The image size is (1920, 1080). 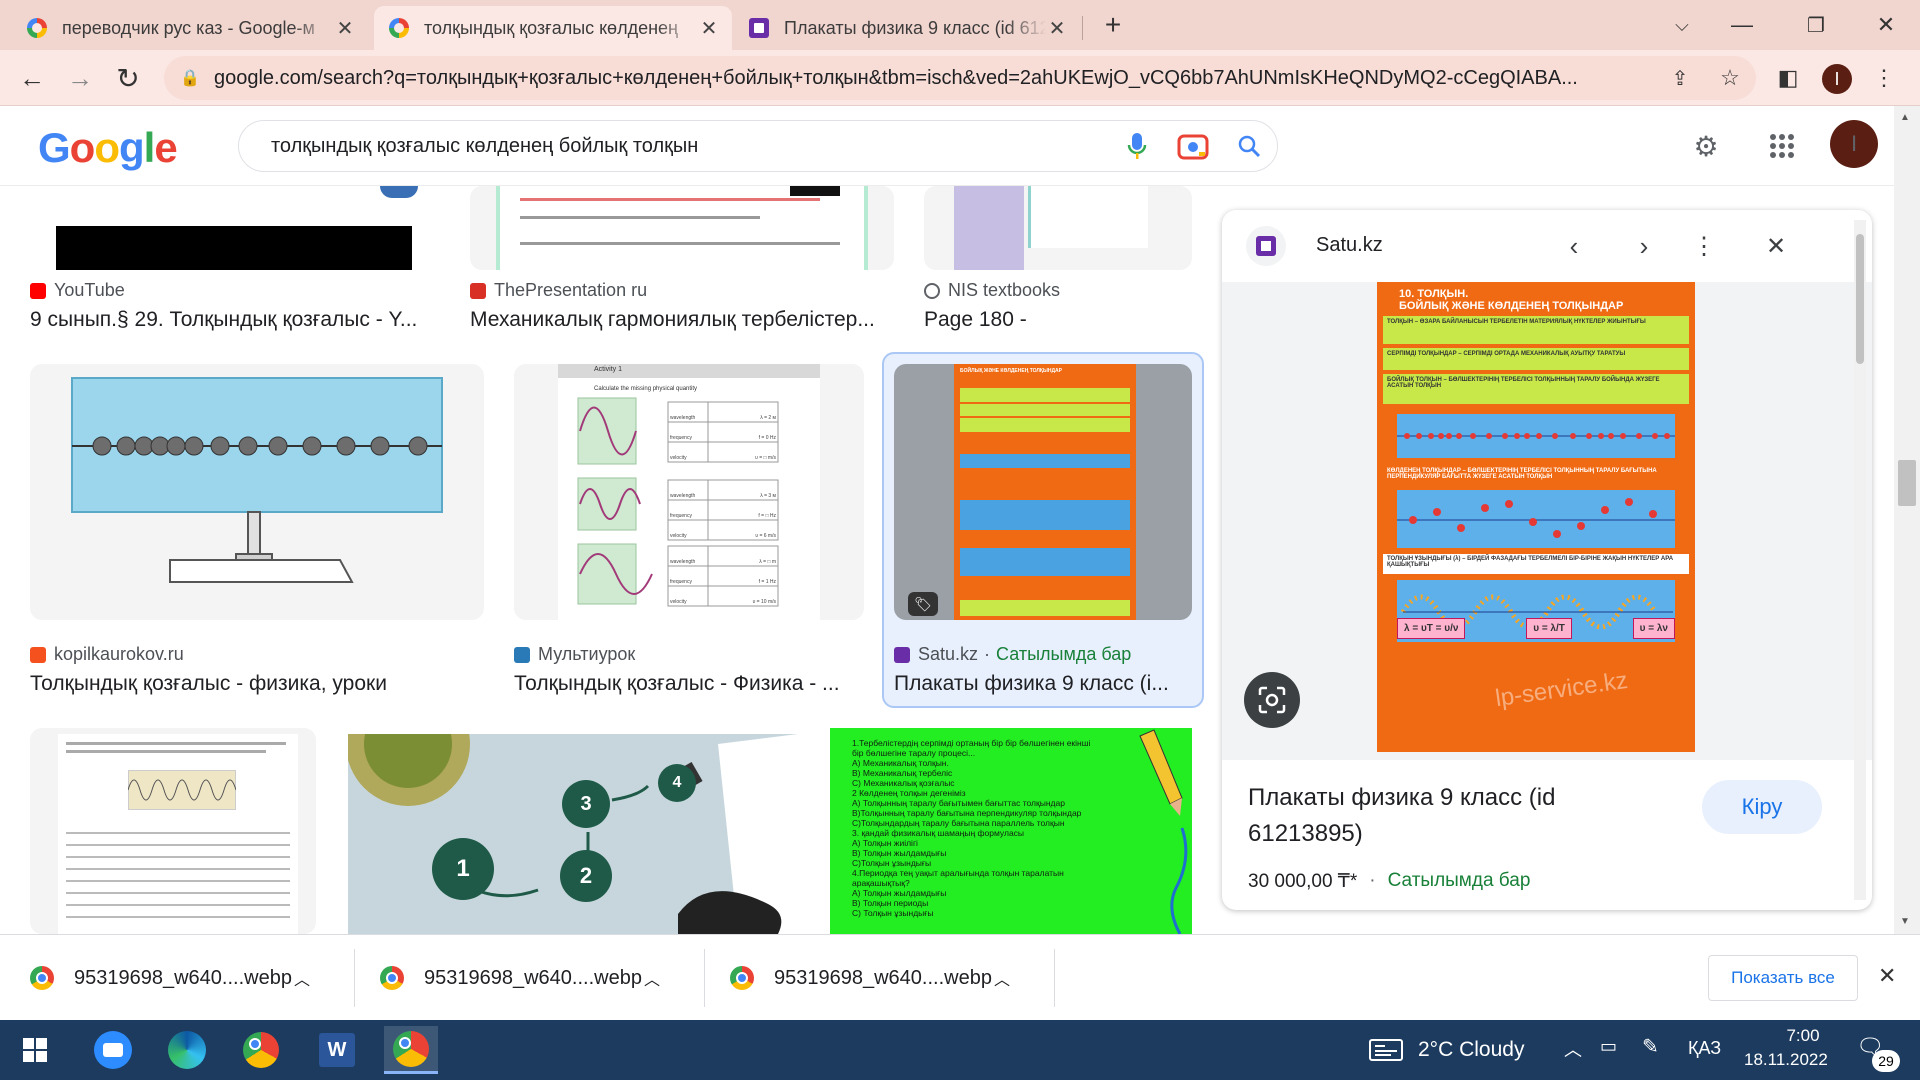 What do you see at coordinates (1680, 78) in the screenshot?
I see `share-icon: ⇪` at bounding box center [1680, 78].